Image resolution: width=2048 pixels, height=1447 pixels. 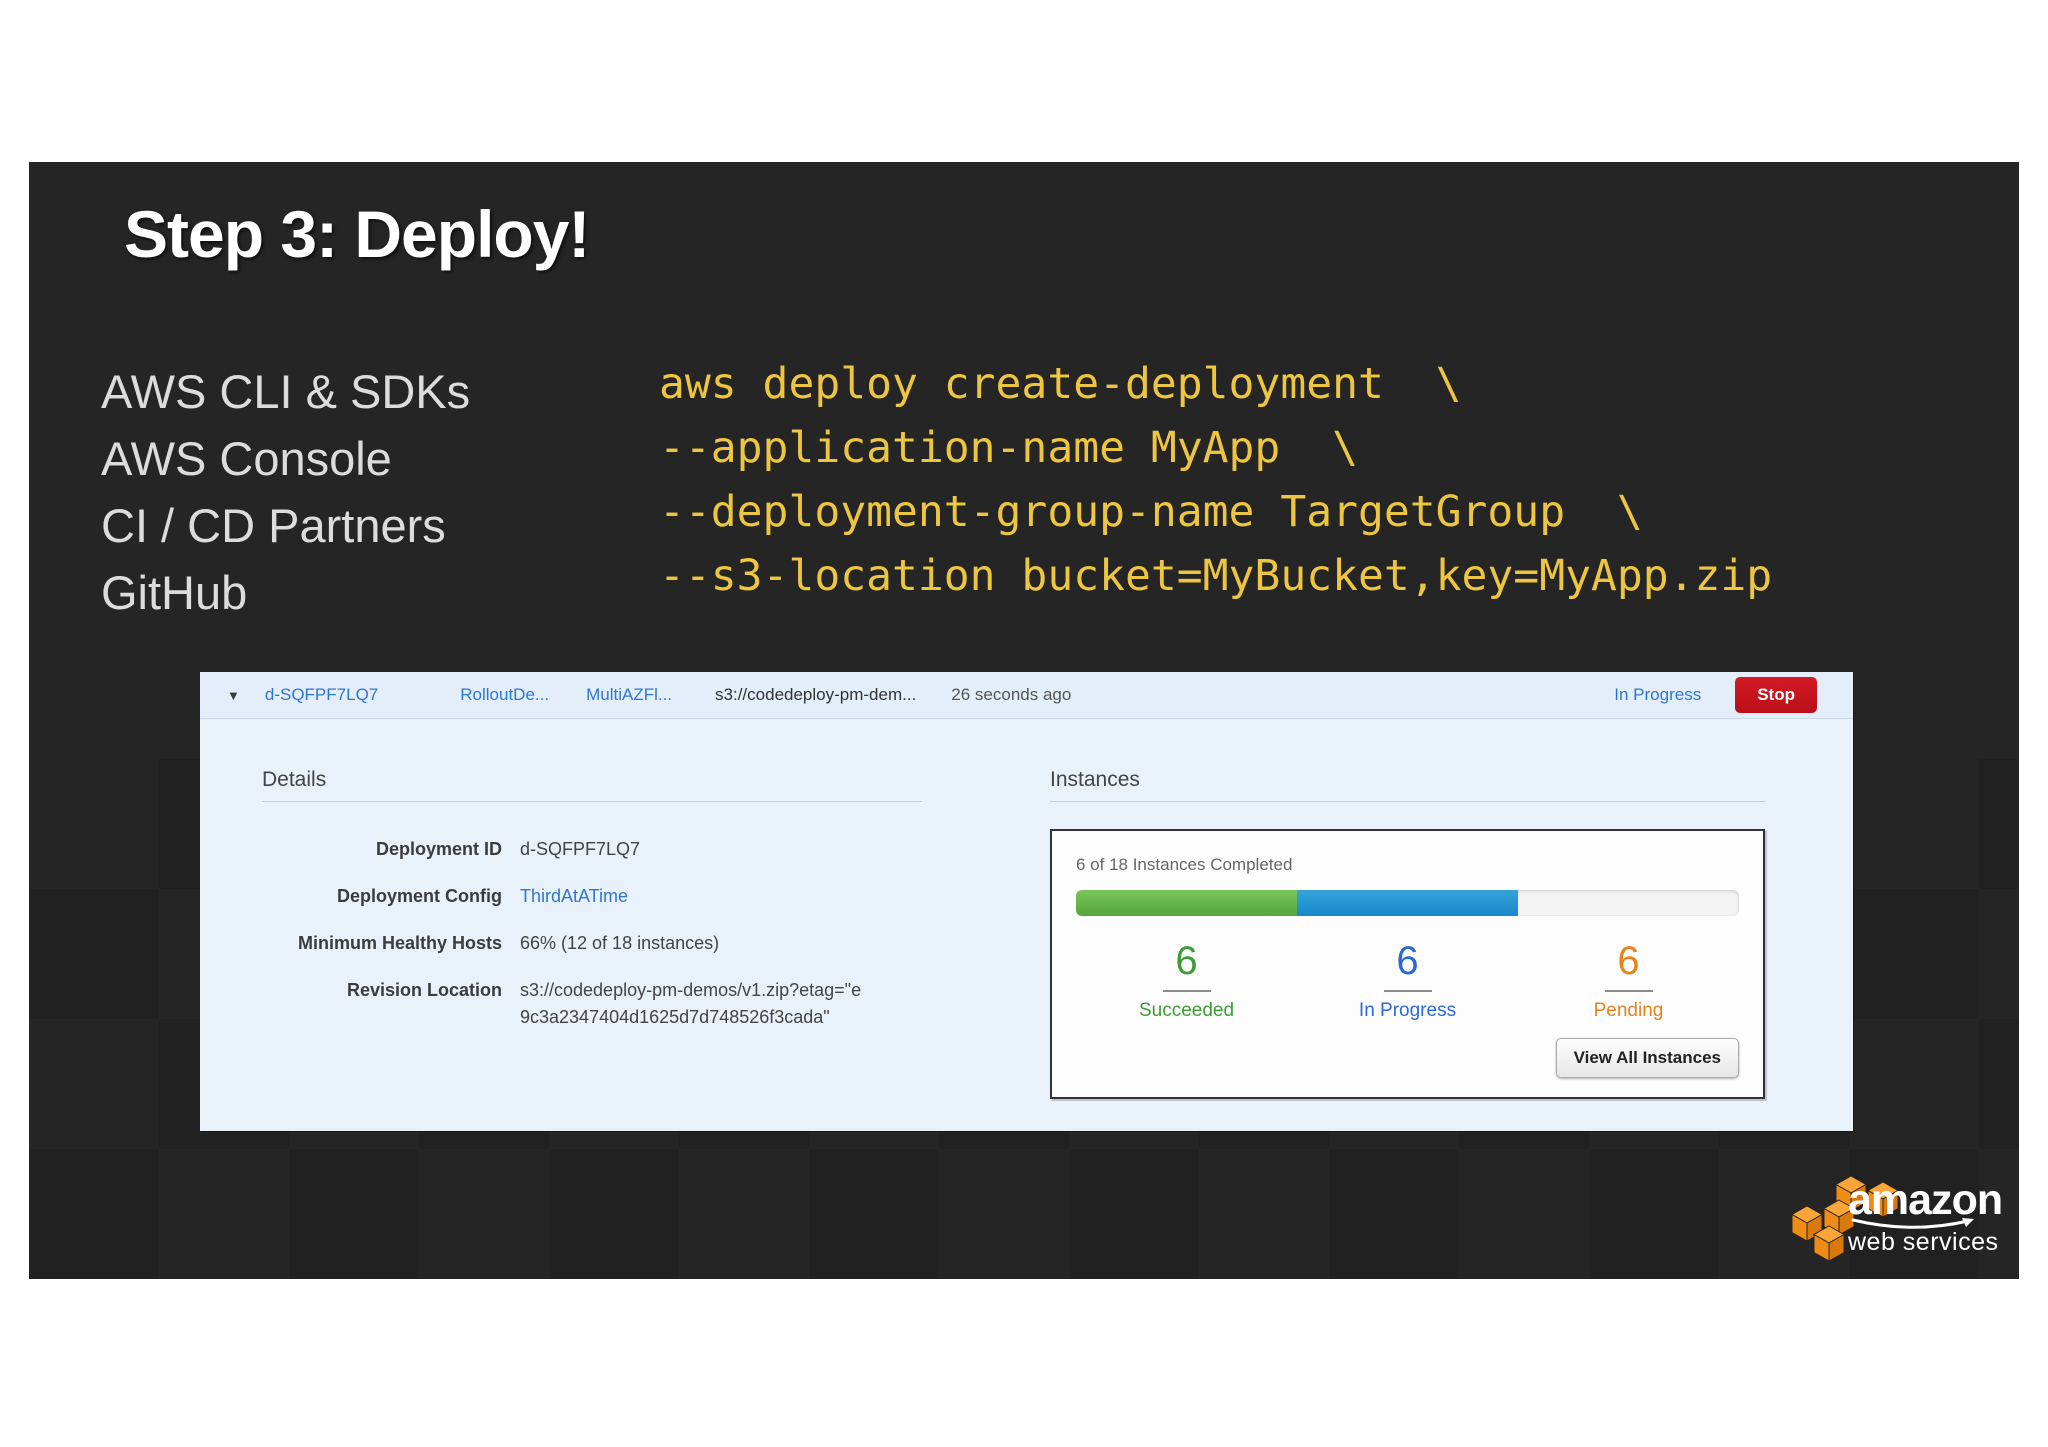 I want to click on instances-completed-text: 6 of 18 Instances Completed, so click(x=1184, y=864).